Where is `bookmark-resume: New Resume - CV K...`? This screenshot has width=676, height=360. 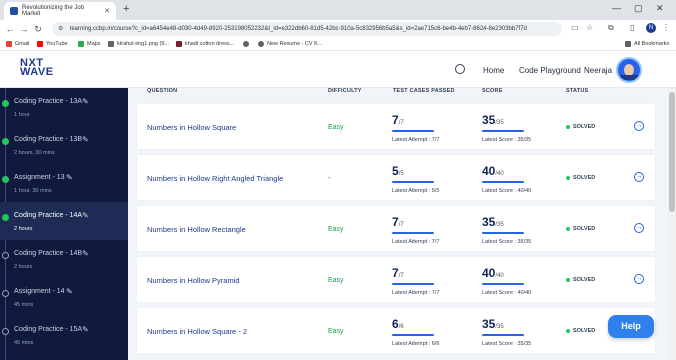 bookmark-resume: New Resume - CV K... is located at coordinates (290, 44).